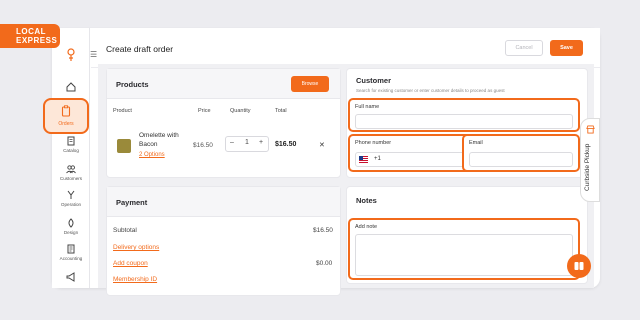  Describe the element at coordinates (203, 145) in the screenshot. I see `product-price: $16.50` at that location.